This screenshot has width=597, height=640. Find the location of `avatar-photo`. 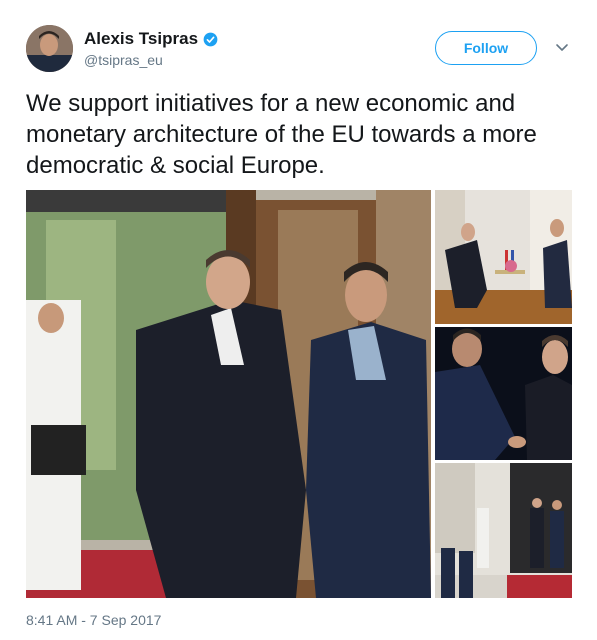

avatar-photo is located at coordinates (49, 48).